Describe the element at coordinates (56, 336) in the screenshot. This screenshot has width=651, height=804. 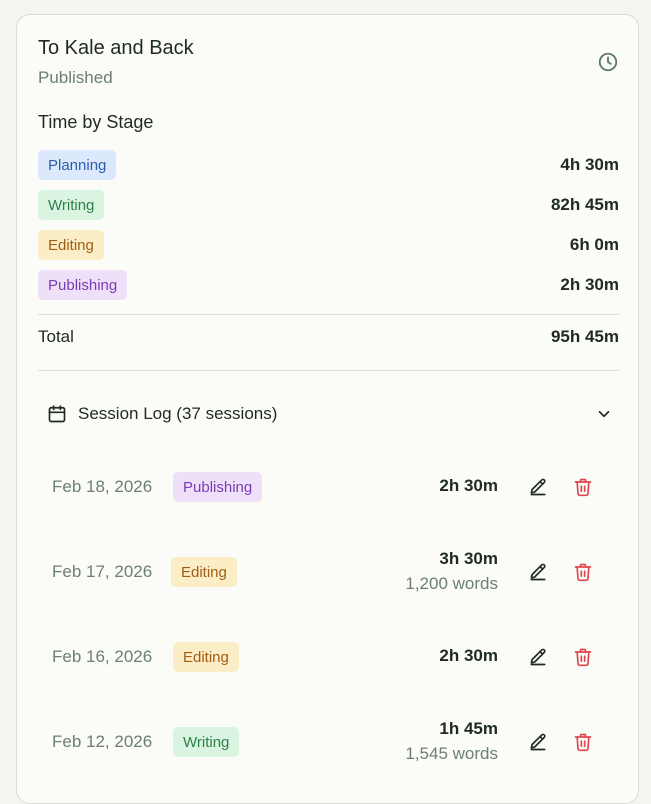
I see `total-label: Total` at that location.